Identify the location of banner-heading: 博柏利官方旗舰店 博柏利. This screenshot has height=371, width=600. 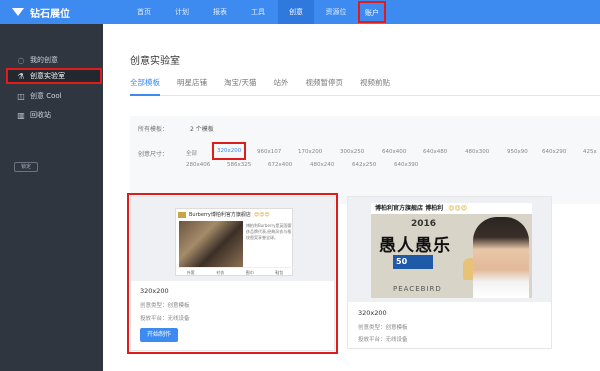
(409, 208).